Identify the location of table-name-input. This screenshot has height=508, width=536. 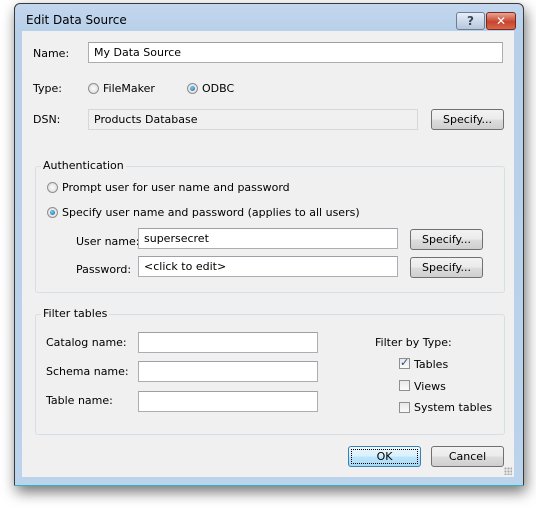
(228, 401).